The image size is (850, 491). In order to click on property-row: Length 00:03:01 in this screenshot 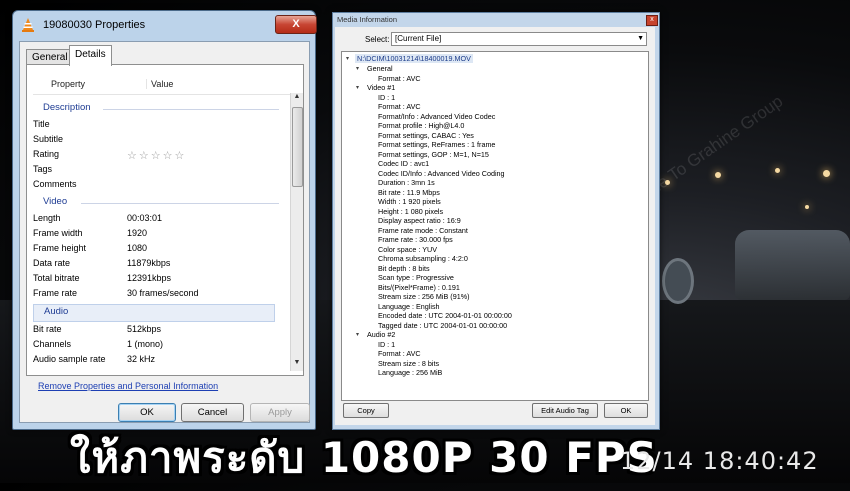, I will do `click(153, 219)`.